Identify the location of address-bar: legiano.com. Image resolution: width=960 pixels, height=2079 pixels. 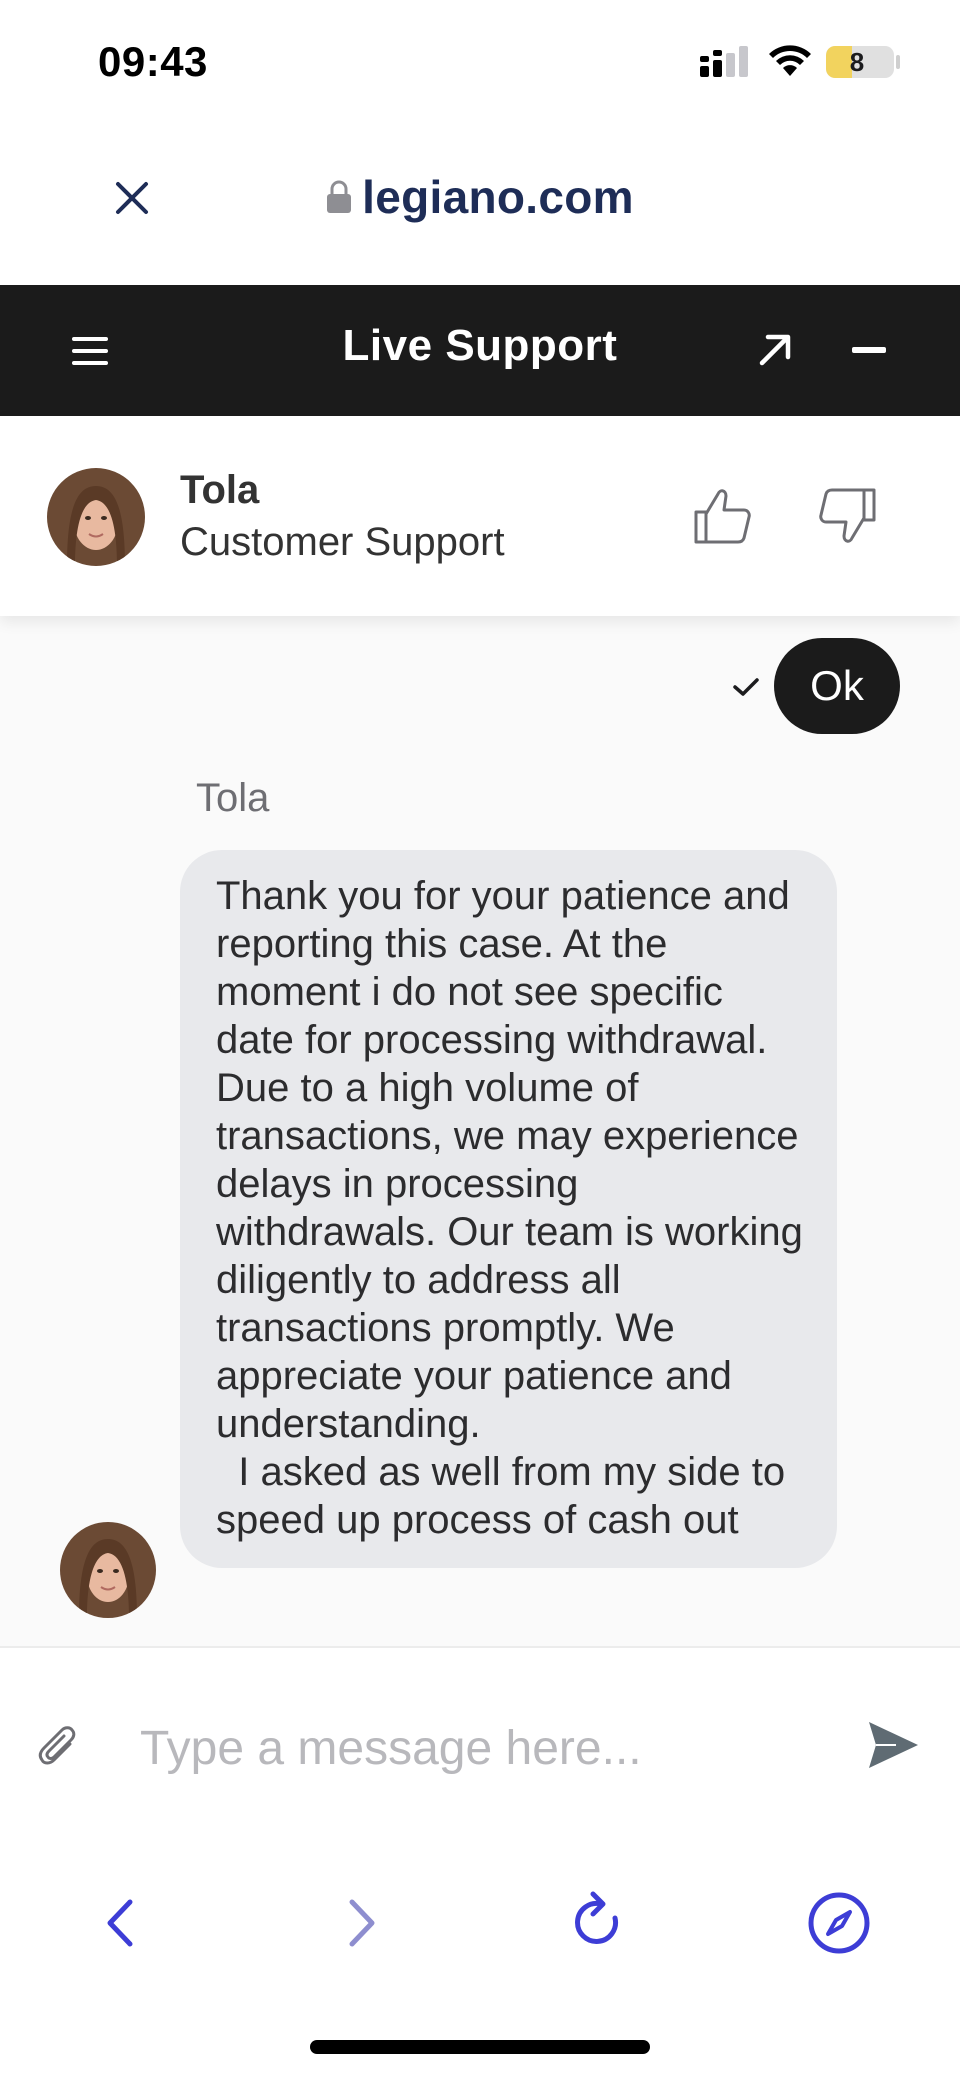
(480, 197).